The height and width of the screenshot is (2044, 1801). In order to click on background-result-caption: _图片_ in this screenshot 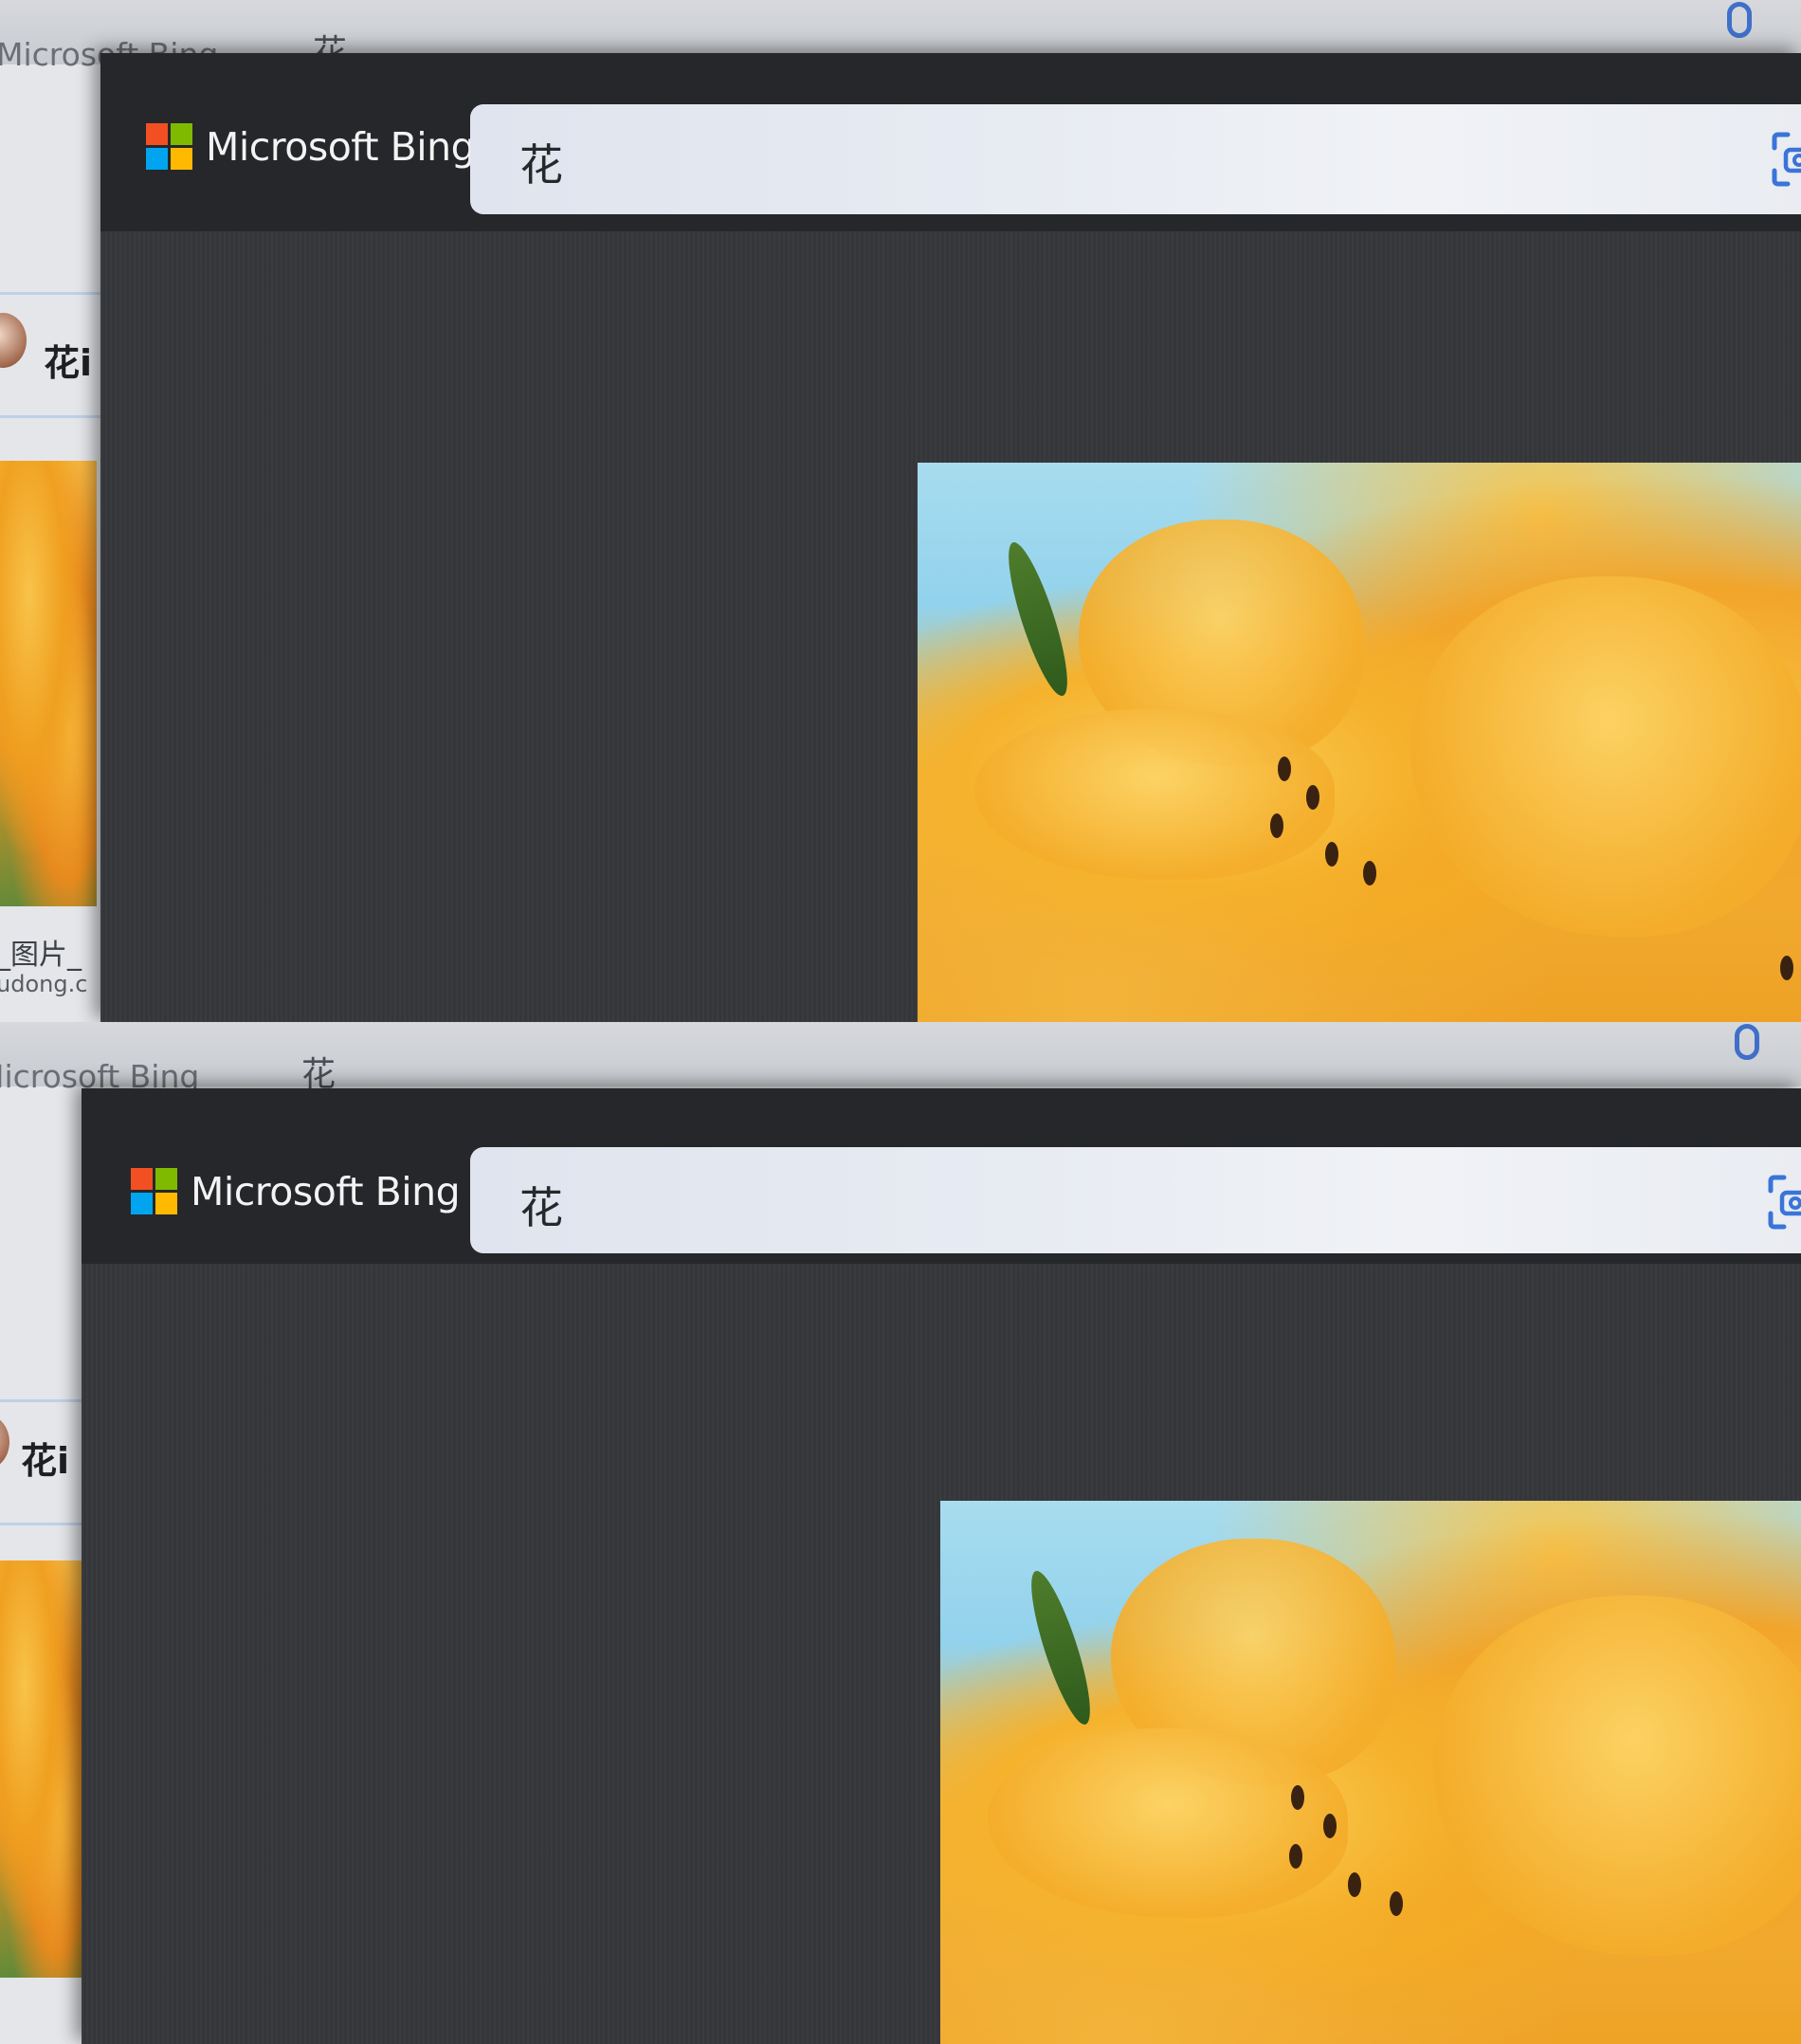, I will do `click(41, 952)`.